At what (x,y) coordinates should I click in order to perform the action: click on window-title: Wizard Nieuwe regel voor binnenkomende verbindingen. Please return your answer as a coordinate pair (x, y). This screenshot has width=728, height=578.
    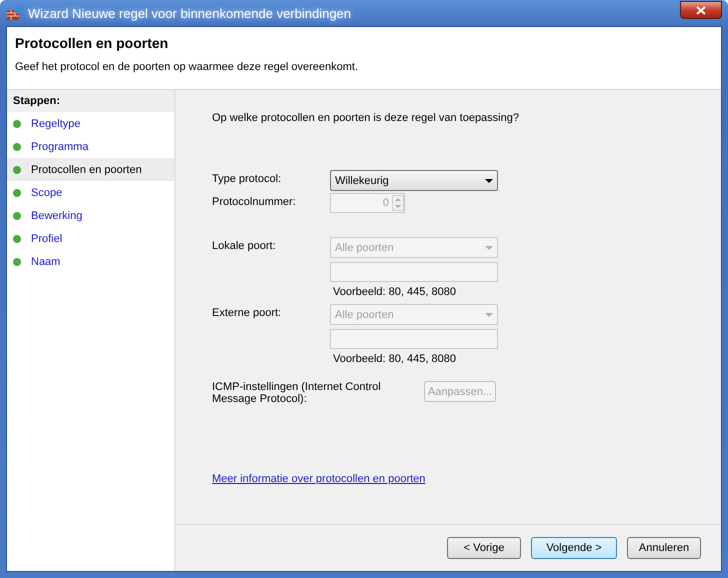
    Looking at the image, I should click on (190, 13).